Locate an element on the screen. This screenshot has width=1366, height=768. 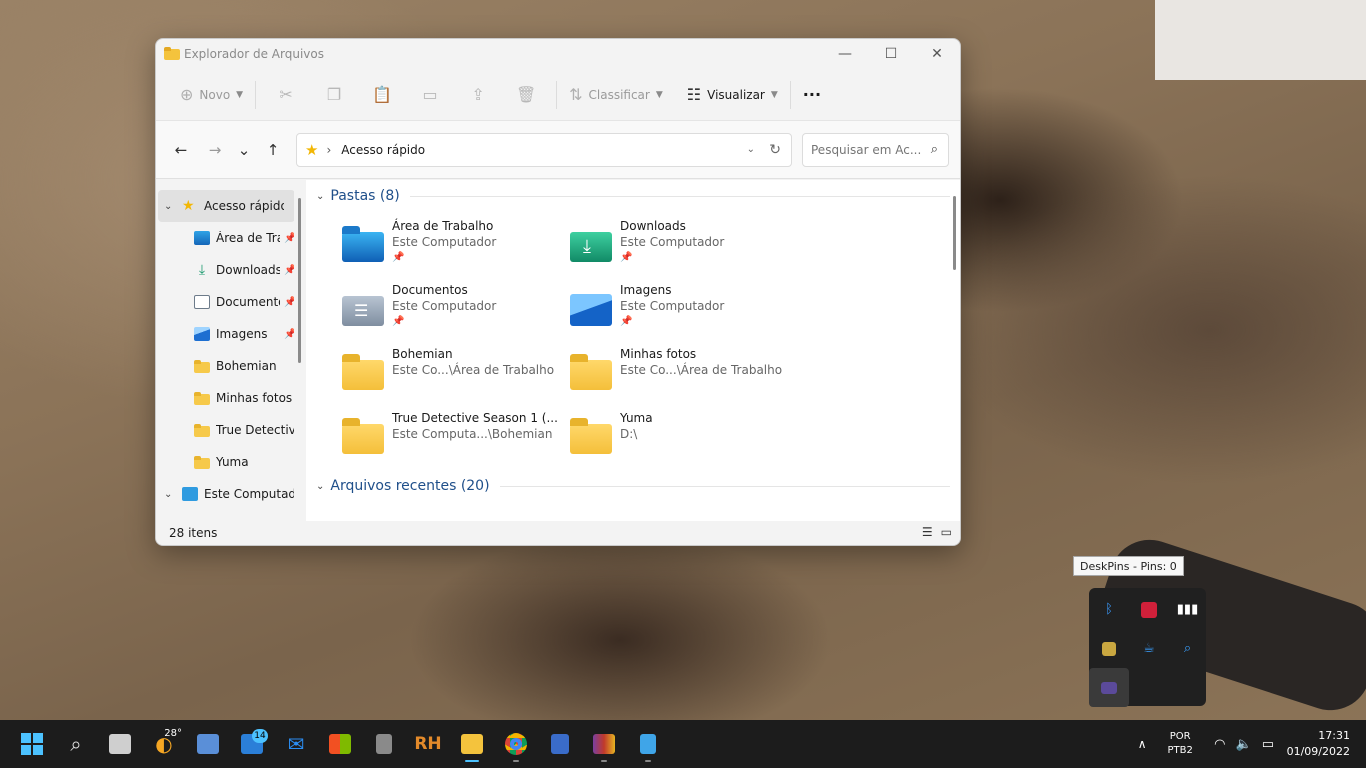
up-button: ↑ is located at coordinates (273, 150).